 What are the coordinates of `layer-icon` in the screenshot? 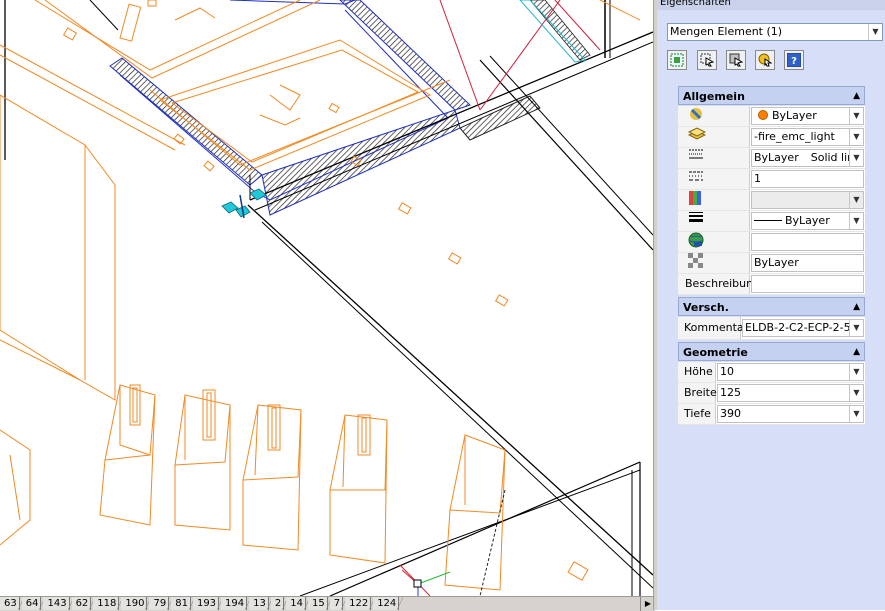 It's located at (714, 137).